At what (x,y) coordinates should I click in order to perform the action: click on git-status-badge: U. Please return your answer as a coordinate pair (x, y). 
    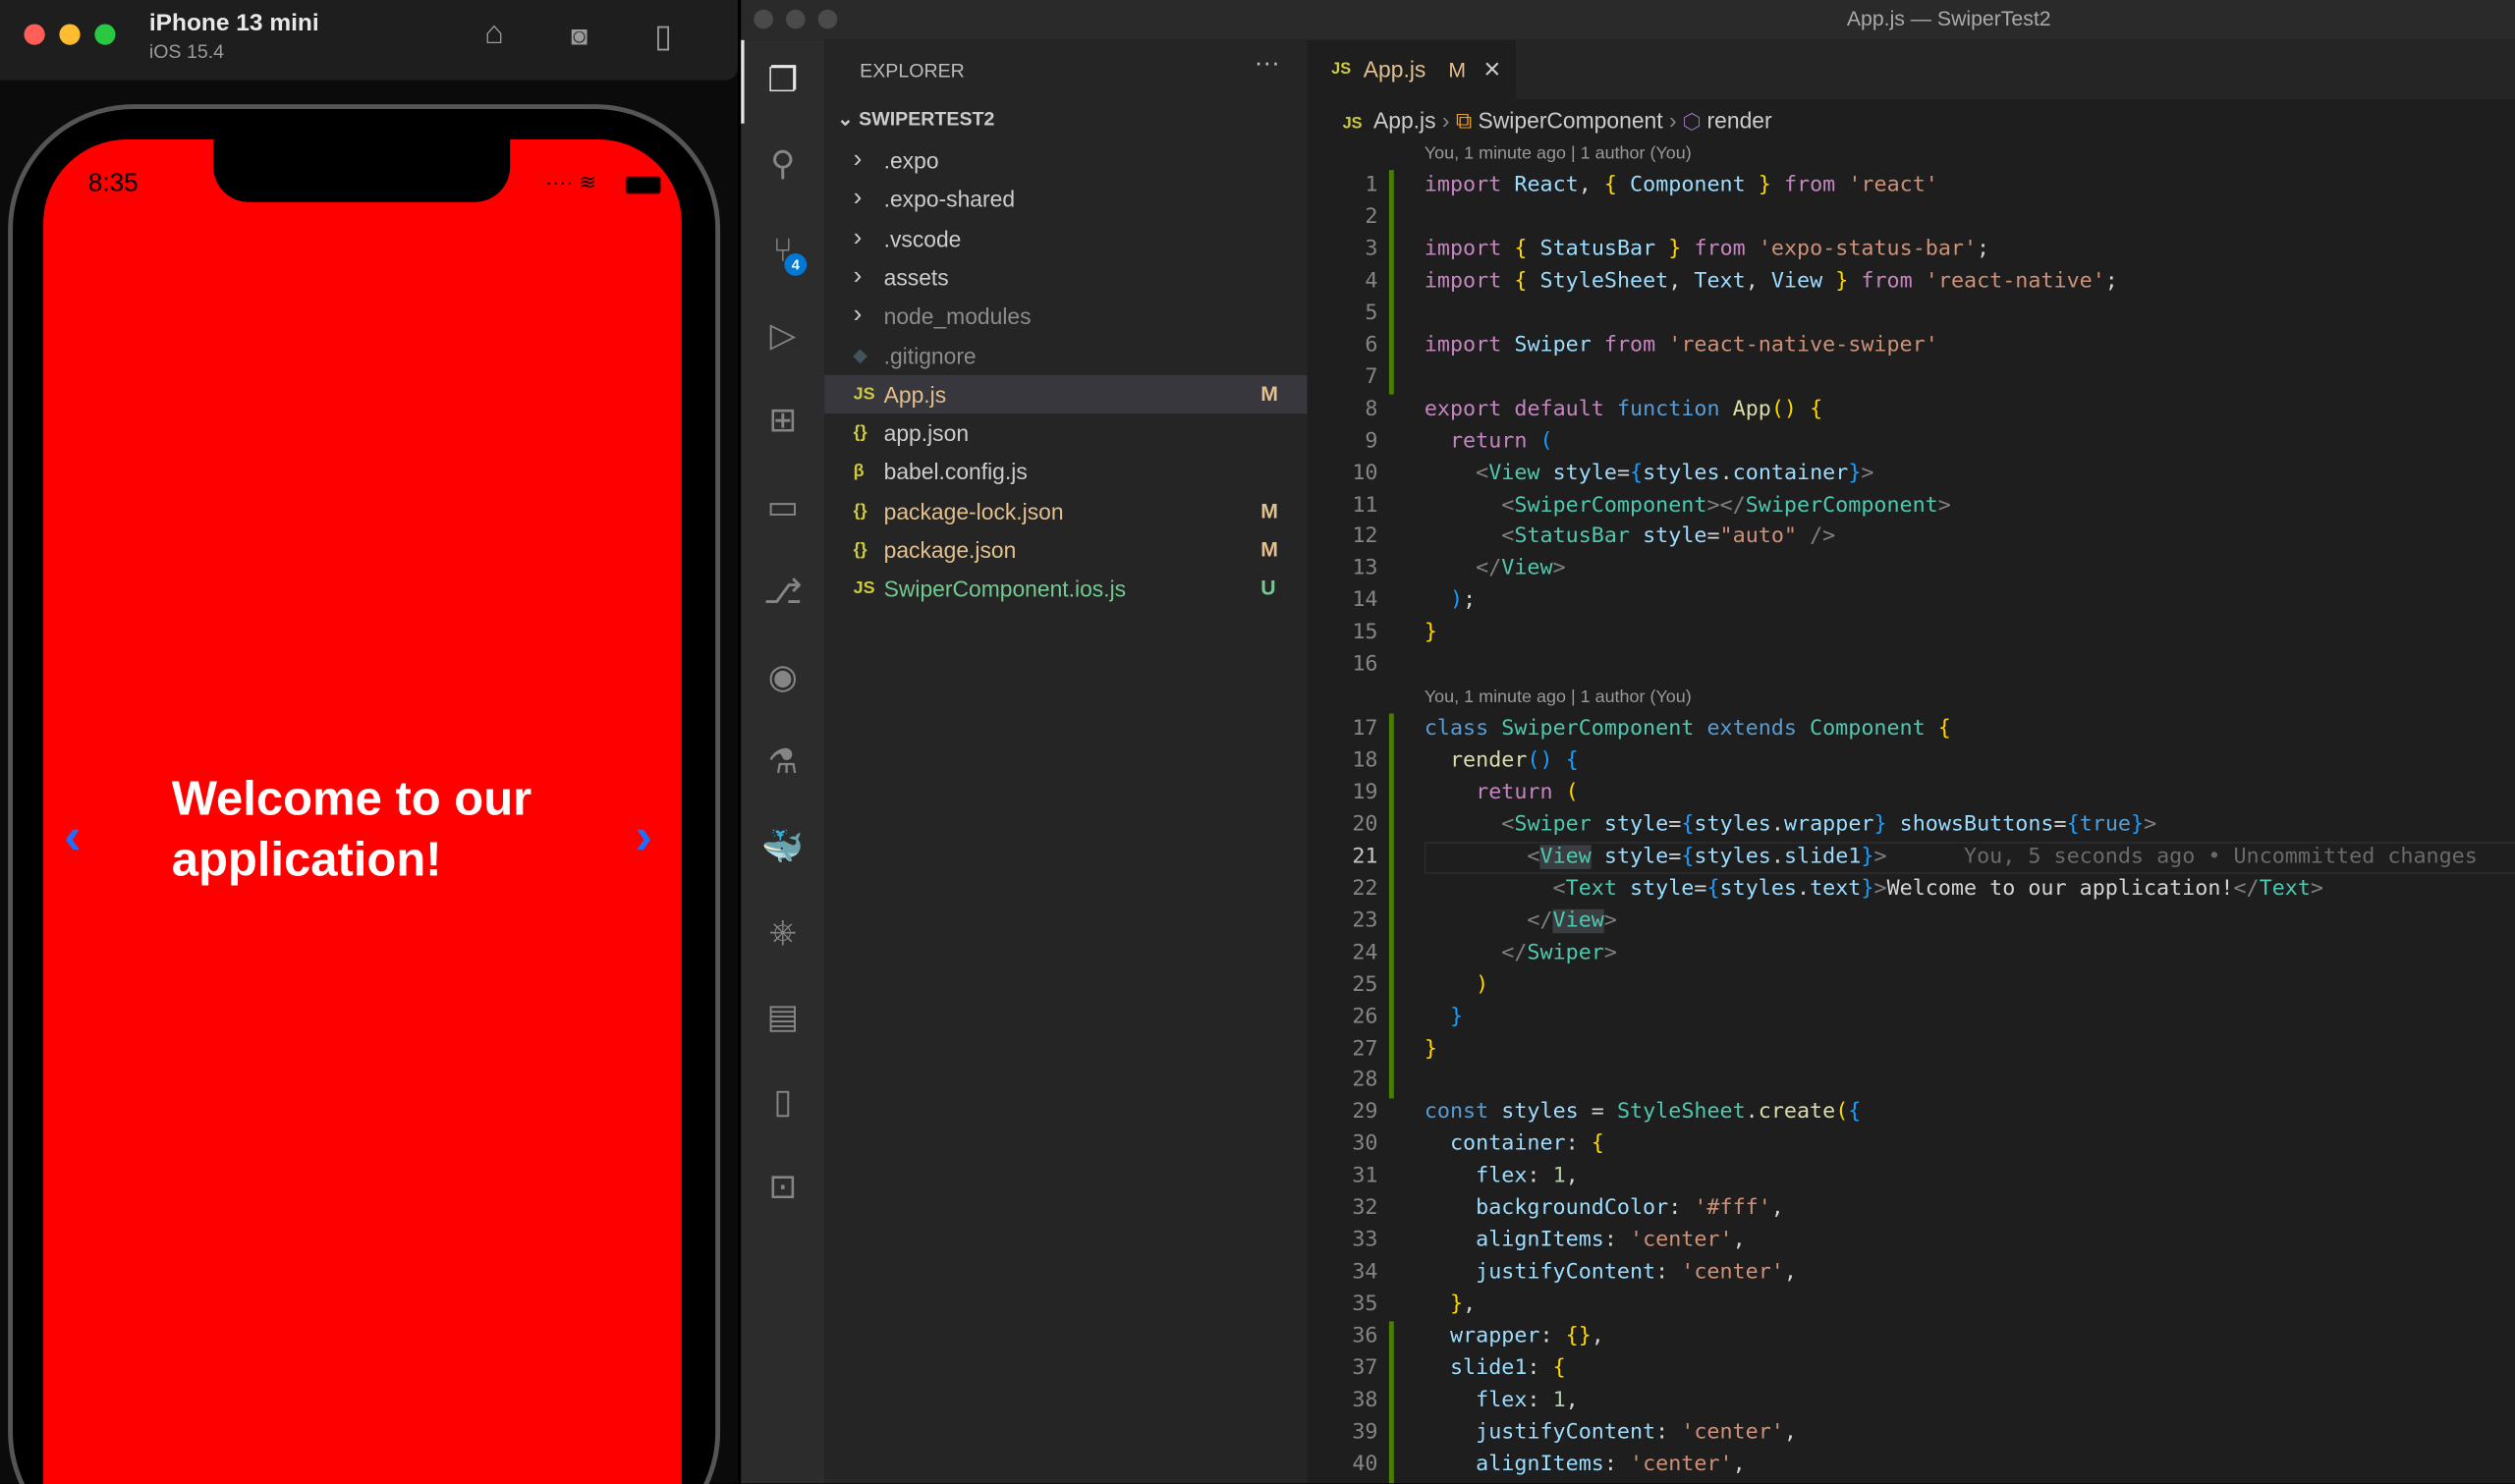
    Looking at the image, I should click on (1268, 588).